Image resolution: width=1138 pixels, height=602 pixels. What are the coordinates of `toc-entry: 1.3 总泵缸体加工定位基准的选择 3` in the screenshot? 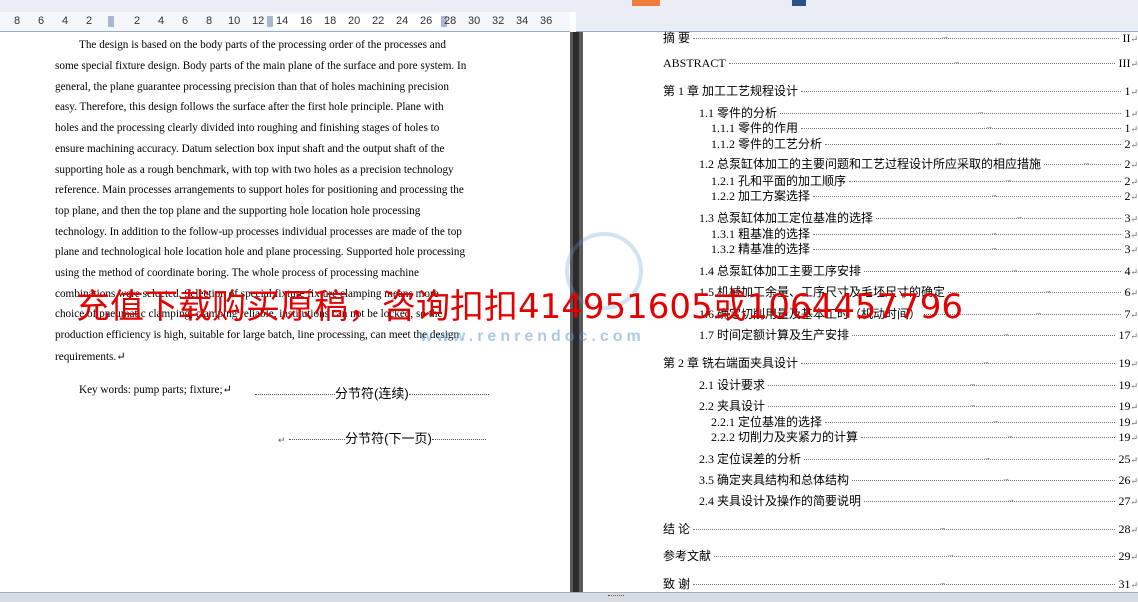 It's located at (918, 217).